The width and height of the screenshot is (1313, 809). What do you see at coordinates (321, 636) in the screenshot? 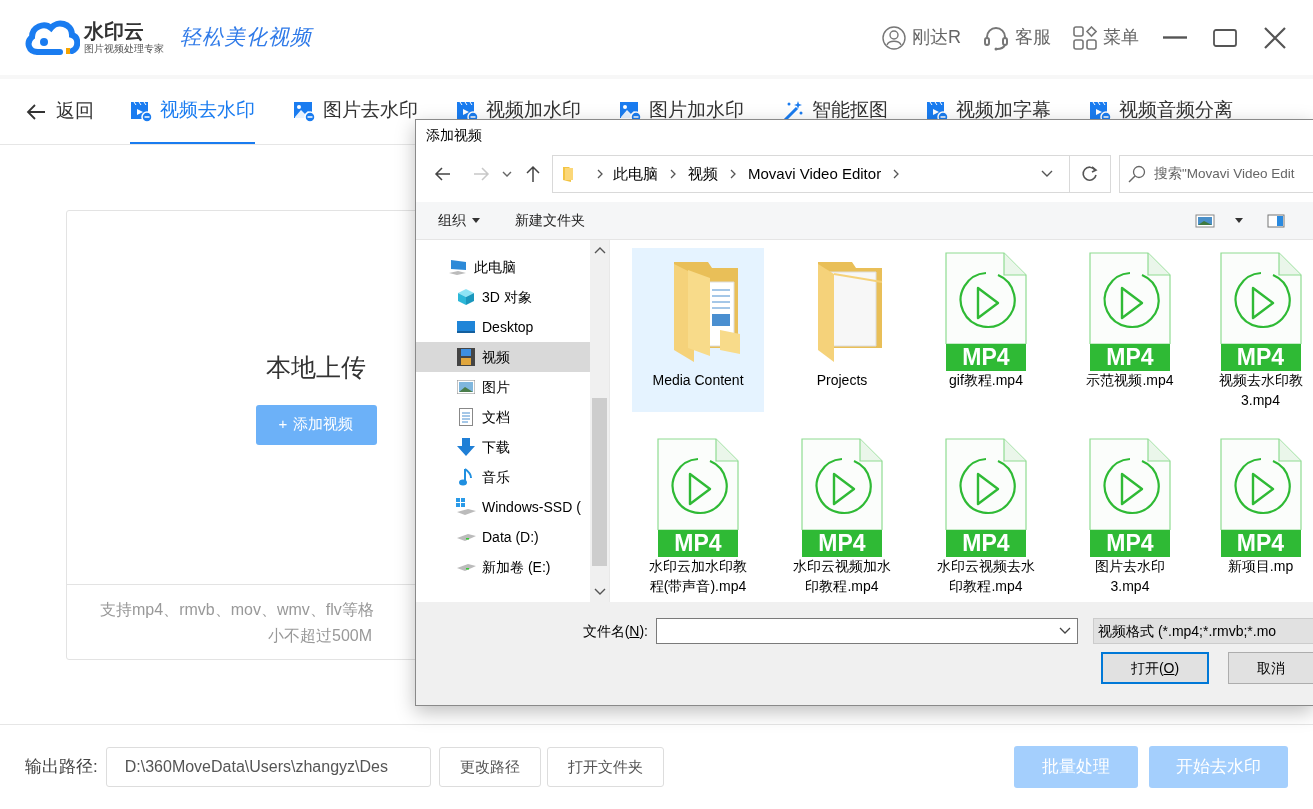
I see `format-hint: 小不超过500M` at bounding box center [321, 636].